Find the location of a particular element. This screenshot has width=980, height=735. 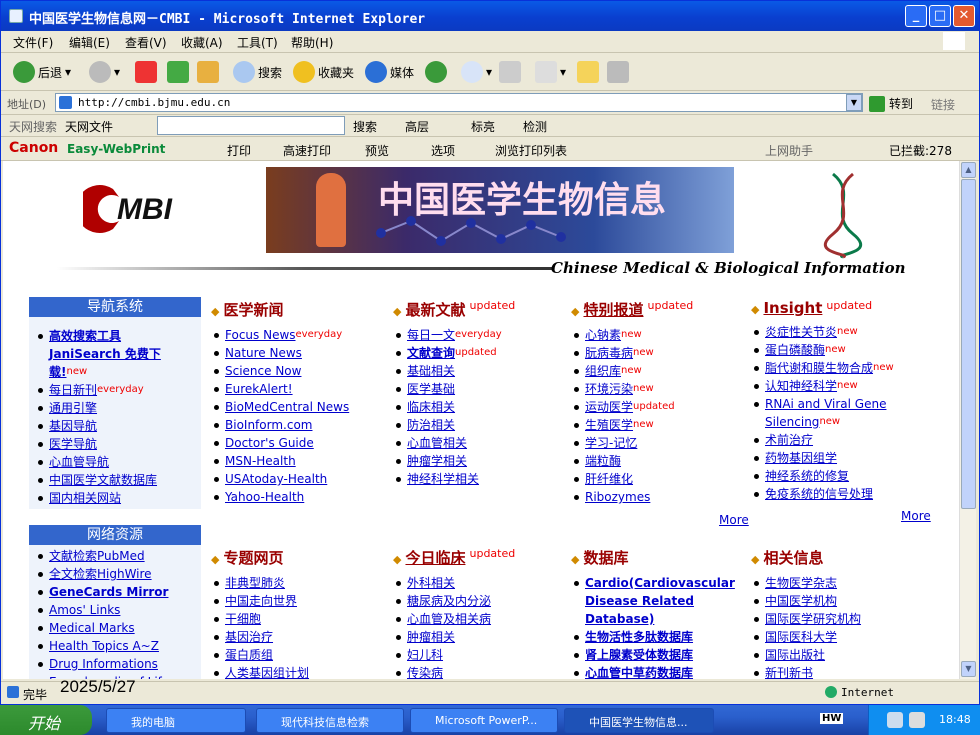

popup-blocked-counter: 已拦截:278 is located at coordinates (920, 150).